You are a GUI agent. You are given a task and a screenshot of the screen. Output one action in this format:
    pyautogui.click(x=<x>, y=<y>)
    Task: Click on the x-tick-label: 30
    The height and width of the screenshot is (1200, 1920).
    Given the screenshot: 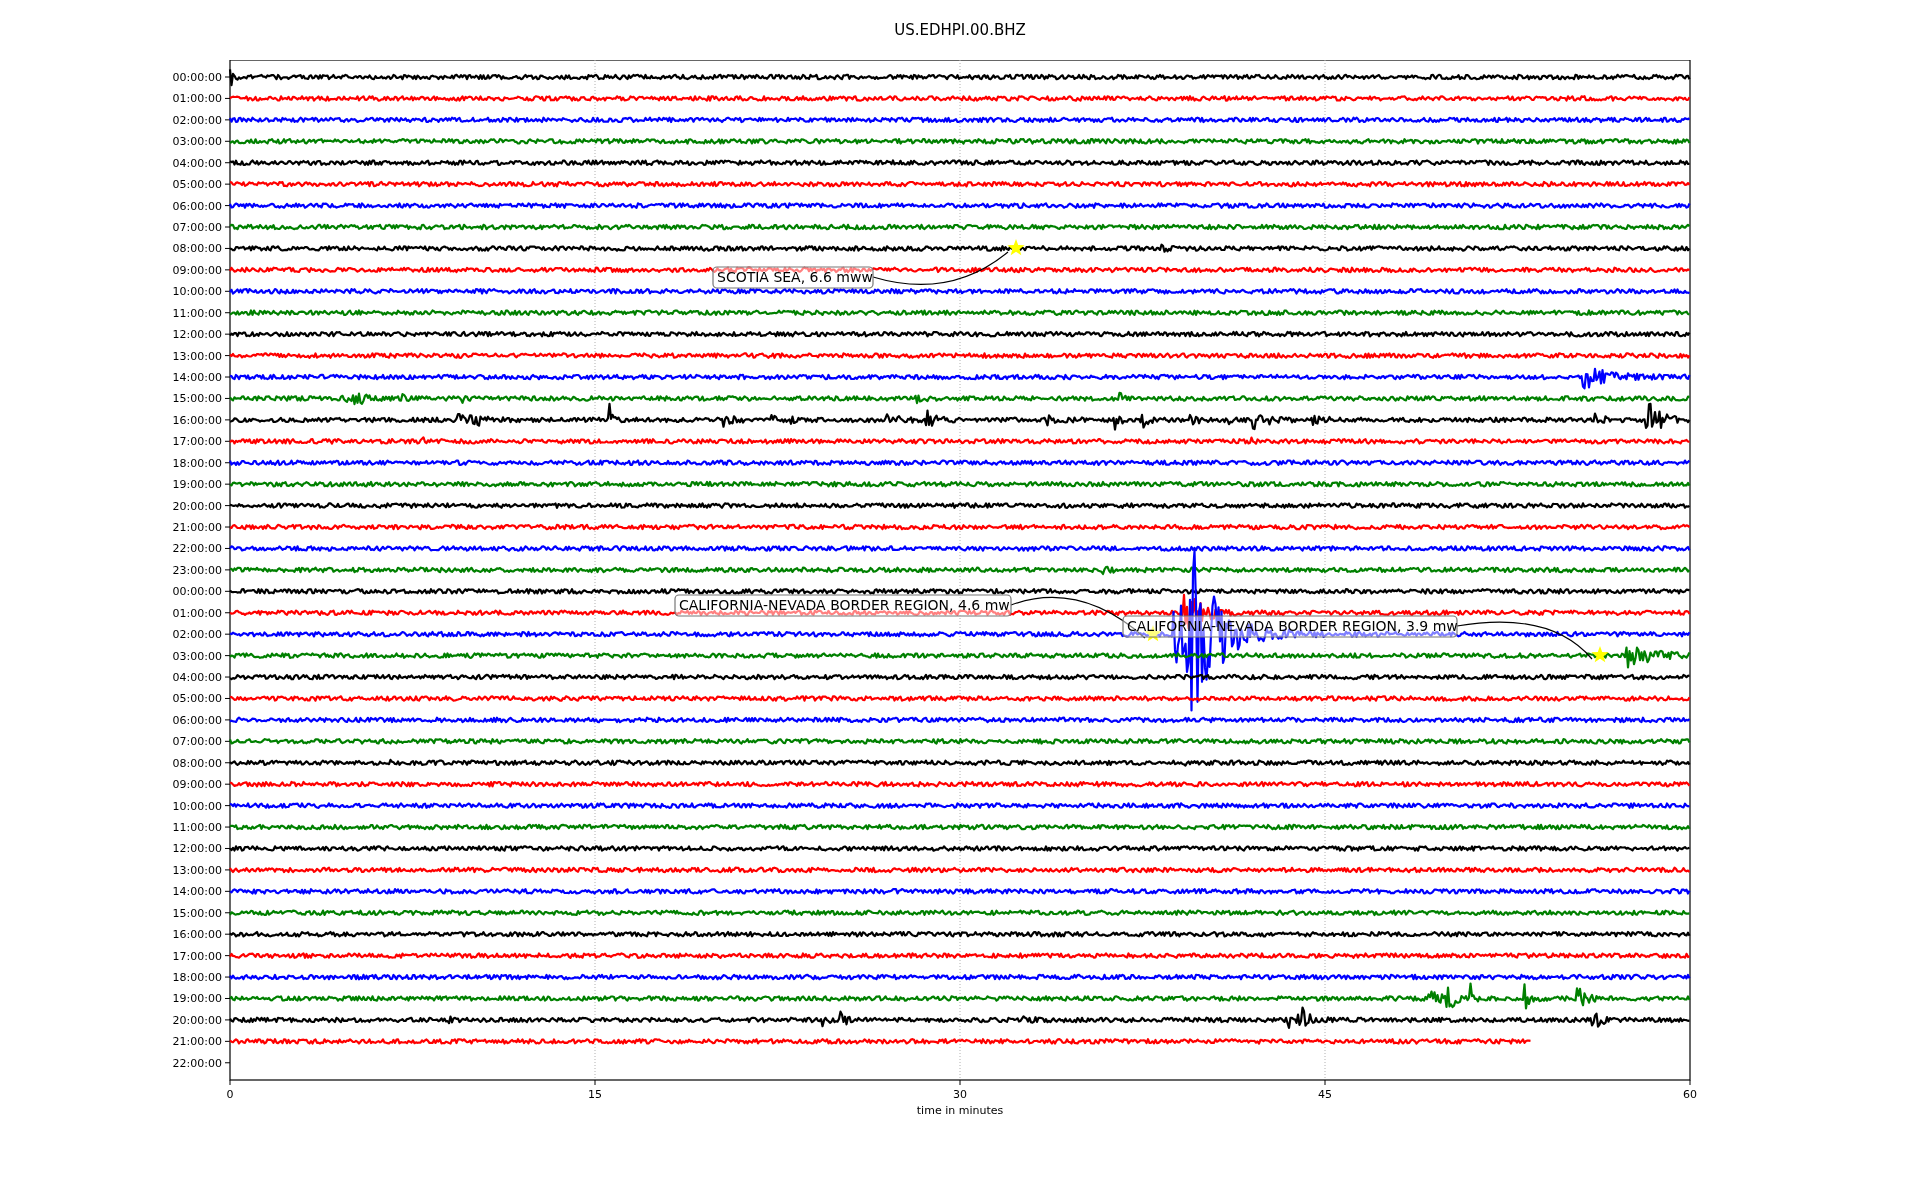 What is the action you would take?
    pyautogui.click(x=960, y=1094)
    